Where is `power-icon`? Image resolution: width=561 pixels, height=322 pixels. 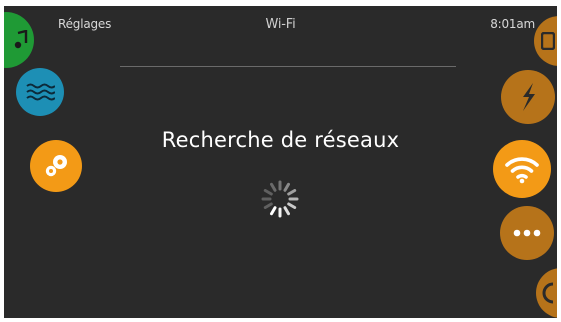 power-icon is located at coordinates (549, 293).